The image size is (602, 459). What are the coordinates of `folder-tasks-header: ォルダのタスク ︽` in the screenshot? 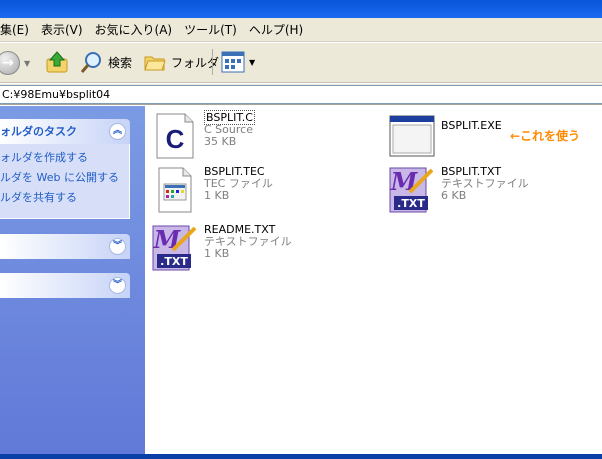 It's located at (65, 131).